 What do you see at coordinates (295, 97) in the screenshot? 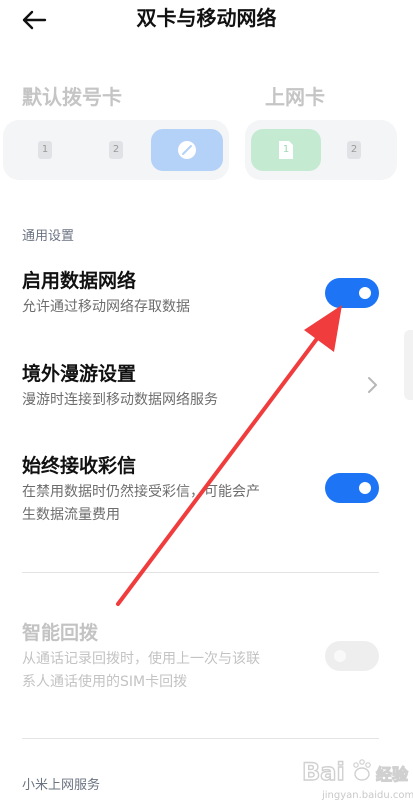
I see `data-sim-label: 上网卡` at bounding box center [295, 97].